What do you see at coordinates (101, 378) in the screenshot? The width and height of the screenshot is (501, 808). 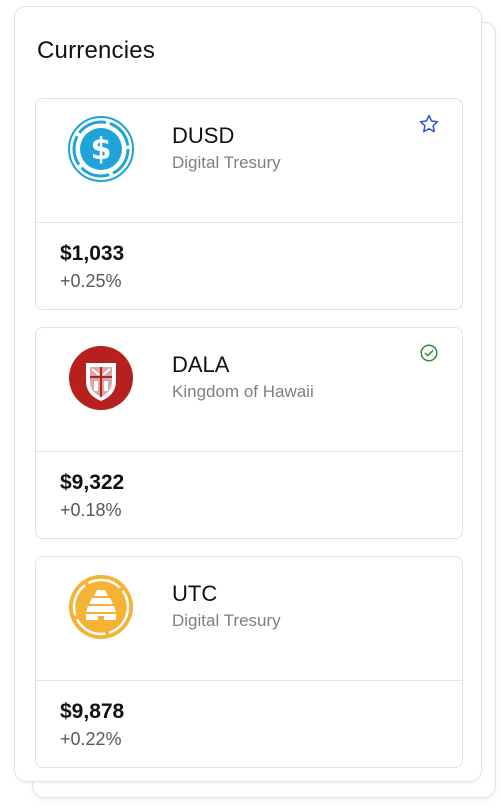 I see `hawaii-crest-icon` at bounding box center [101, 378].